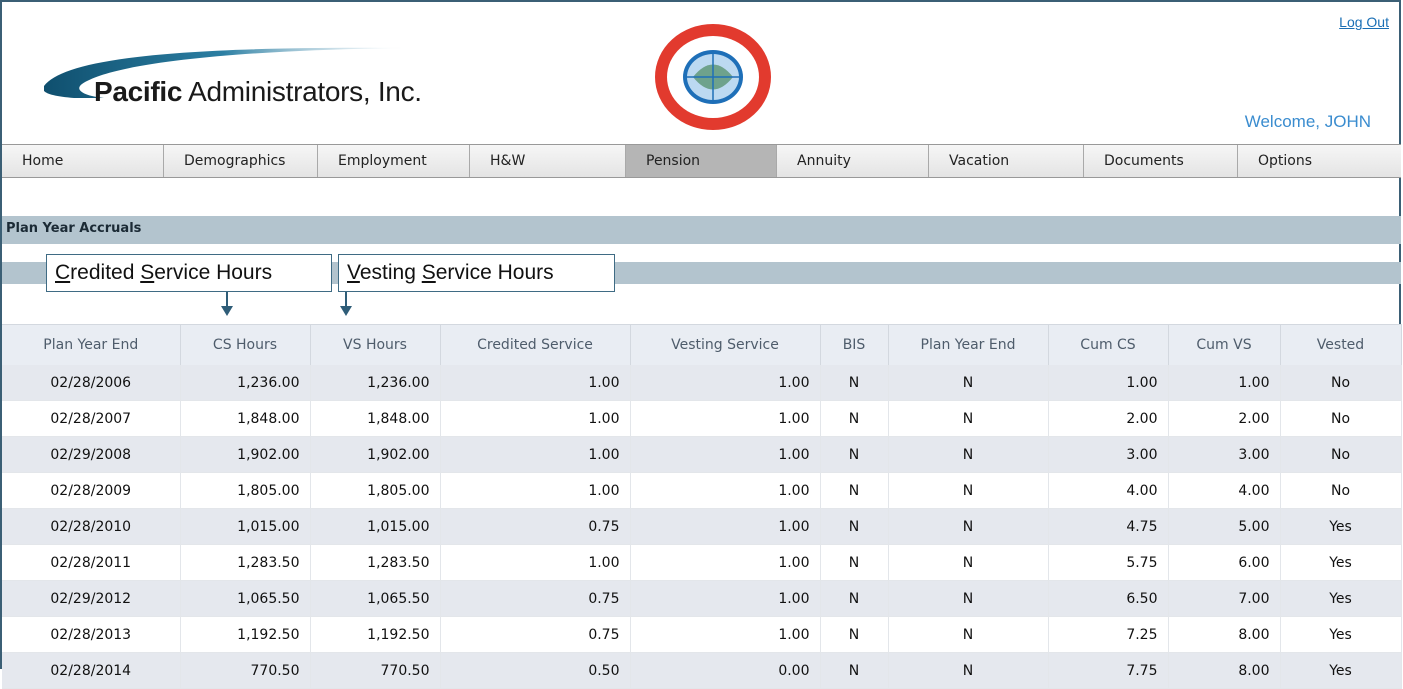  I want to click on cell-cum-vs: 5.00, so click(1224, 526).